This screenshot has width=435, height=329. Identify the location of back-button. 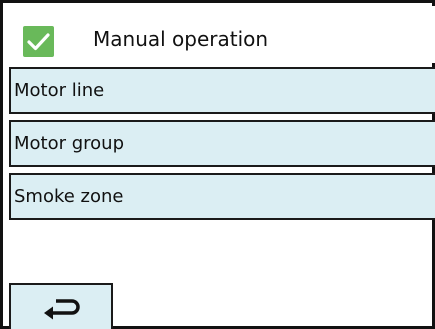
(61, 306).